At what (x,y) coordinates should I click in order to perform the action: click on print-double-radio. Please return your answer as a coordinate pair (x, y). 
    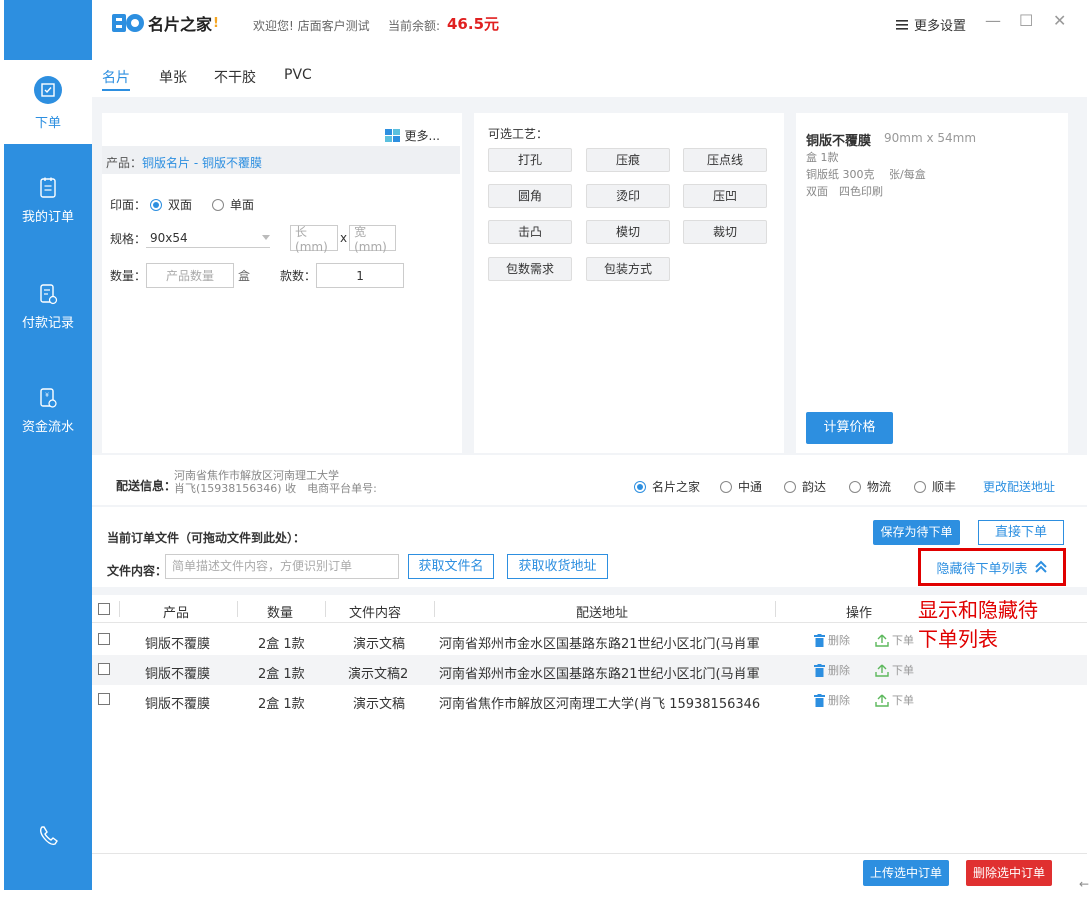
    Looking at the image, I should click on (156, 204).